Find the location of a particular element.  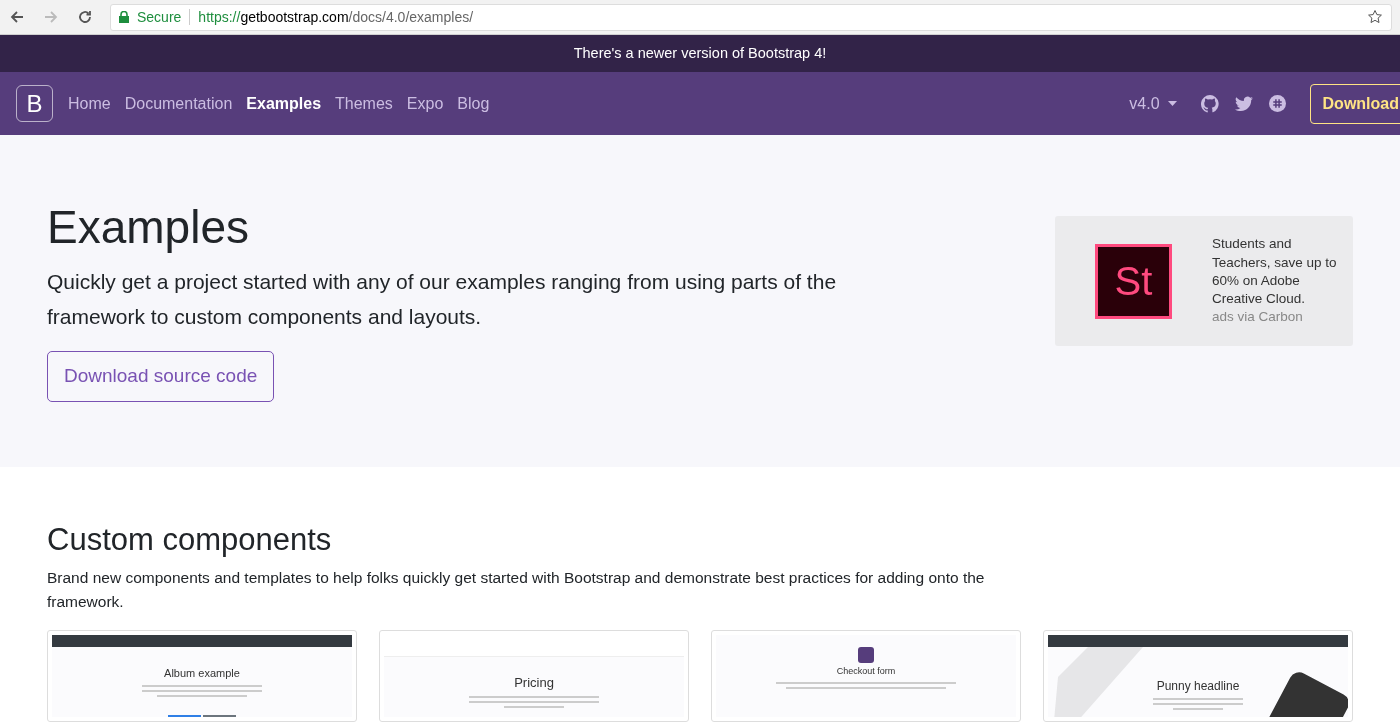

address-bar: Secure https://getbootstrap.com/docs/4.0/examples/ is located at coordinates (751, 17).